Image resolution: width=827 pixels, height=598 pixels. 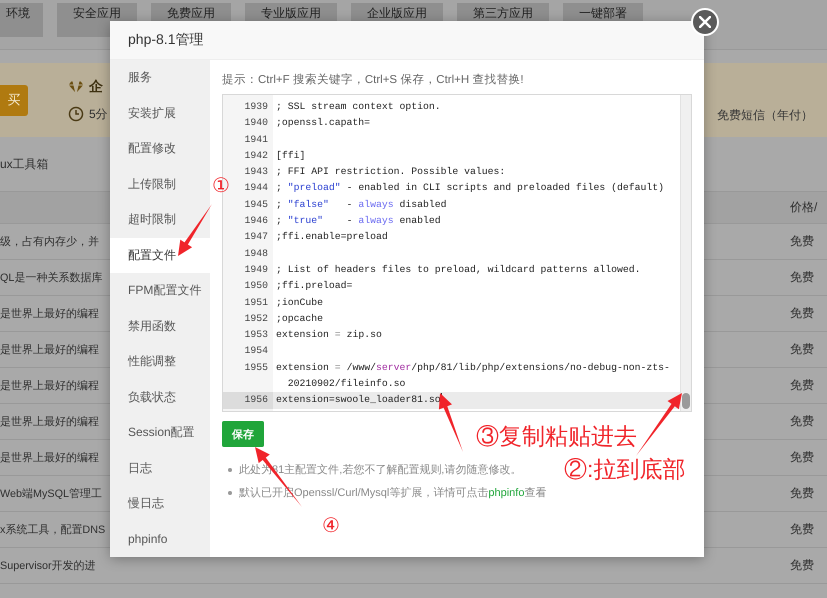 I want to click on diamond-icon, so click(x=76, y=87).